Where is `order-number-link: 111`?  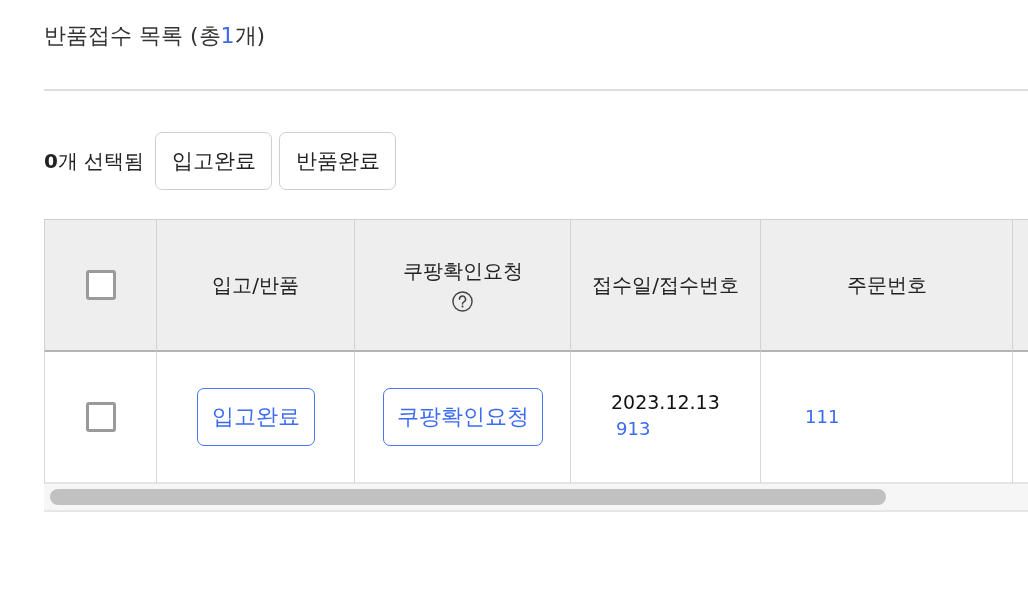
order-number-link: 111 is located at coordinates (822, 417).